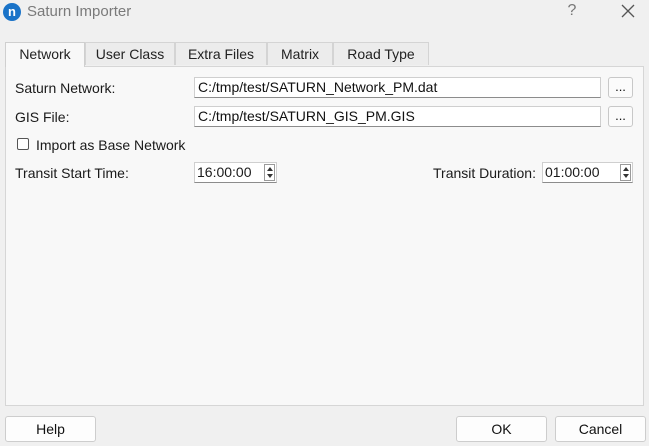 The image size is (649, 446). Describe the element at coordinates (501, 429) in the screenshot. I see `ok-button: OK` at that location.